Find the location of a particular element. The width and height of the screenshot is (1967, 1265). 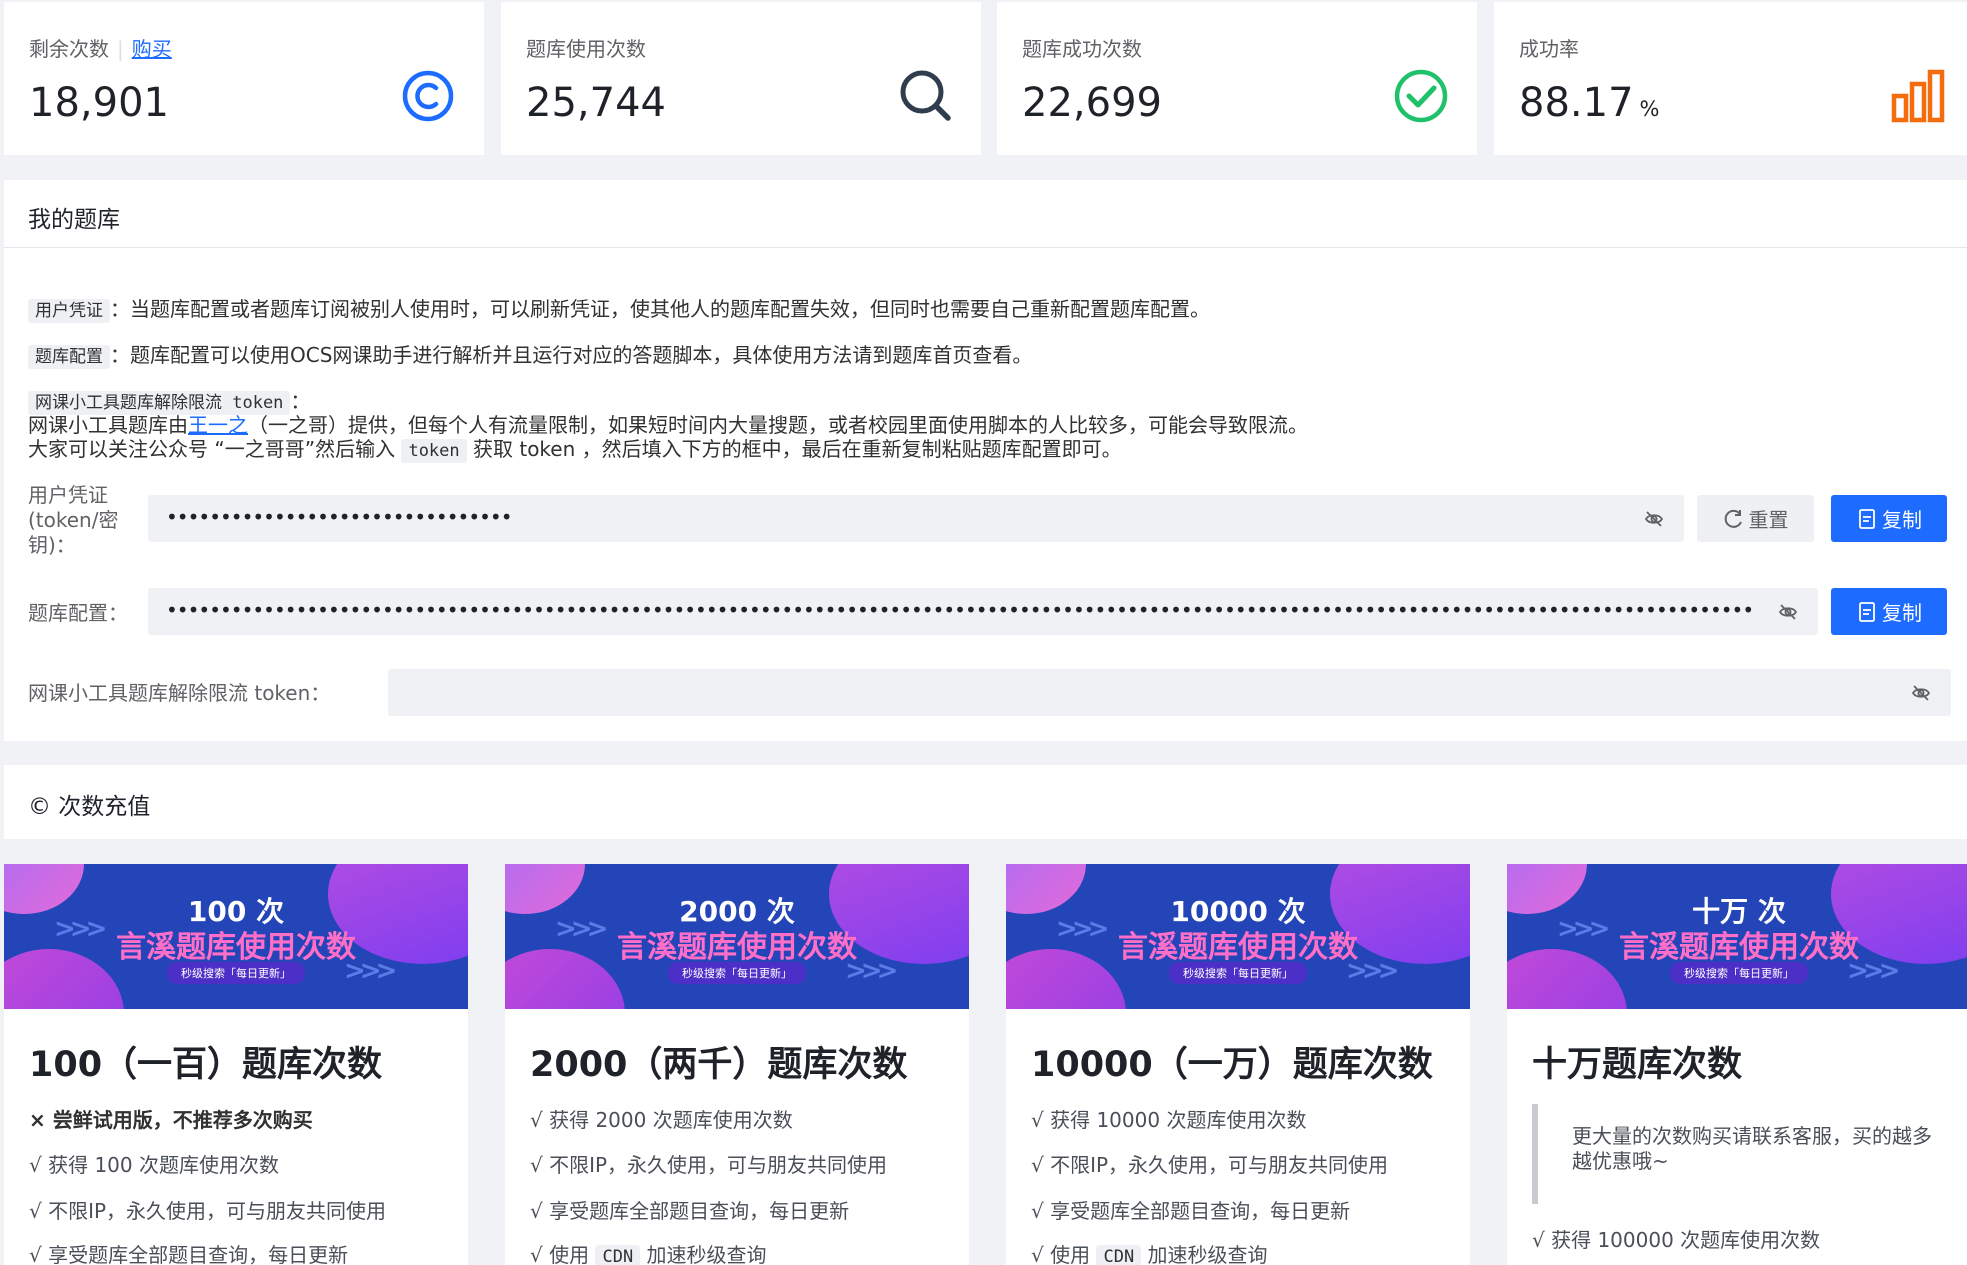

unlimit-token-field is located at coordinates (1169, 692).